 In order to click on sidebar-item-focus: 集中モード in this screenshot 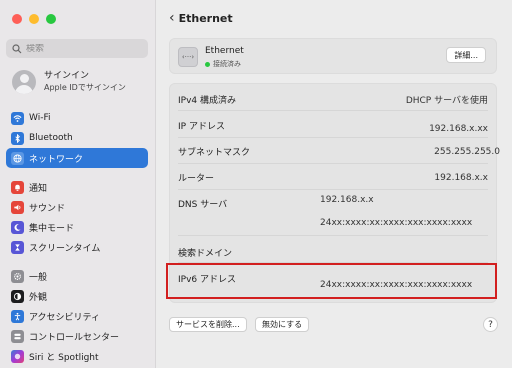, I will do `click(77, 227)`.